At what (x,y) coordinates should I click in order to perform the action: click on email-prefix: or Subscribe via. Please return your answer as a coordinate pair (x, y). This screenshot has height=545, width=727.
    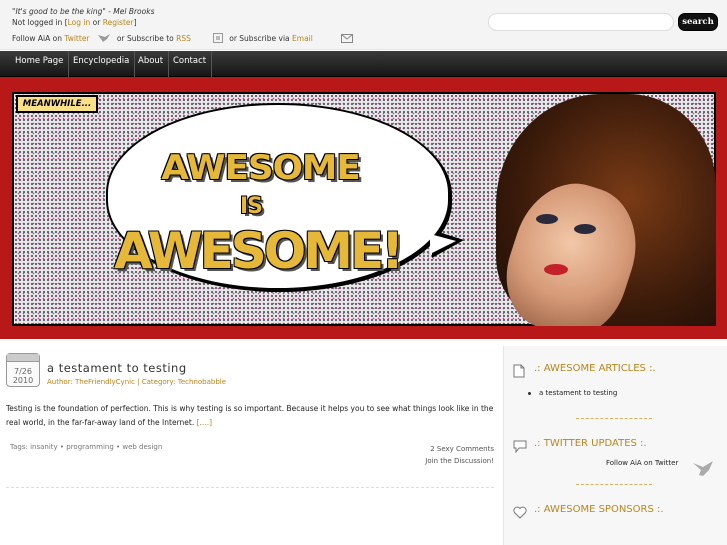
    Looking at the image, I should click on (261, 38).